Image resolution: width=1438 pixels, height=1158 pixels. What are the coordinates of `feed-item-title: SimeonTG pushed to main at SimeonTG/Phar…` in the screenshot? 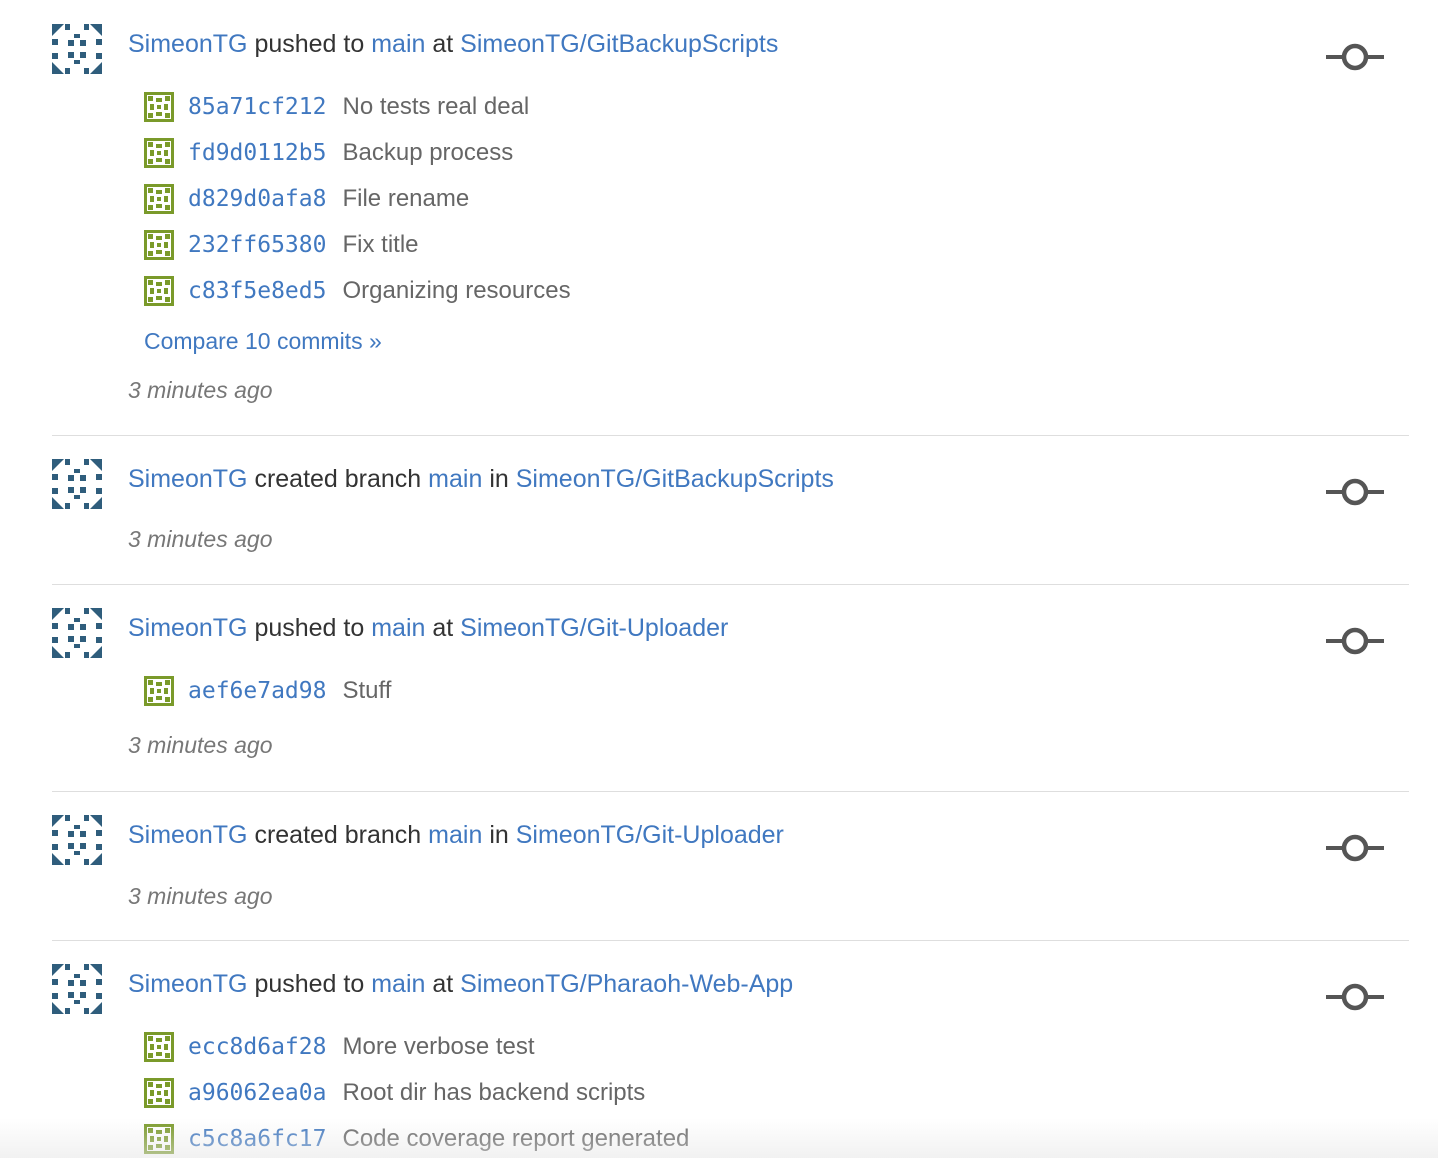 It's located at (460, 984).